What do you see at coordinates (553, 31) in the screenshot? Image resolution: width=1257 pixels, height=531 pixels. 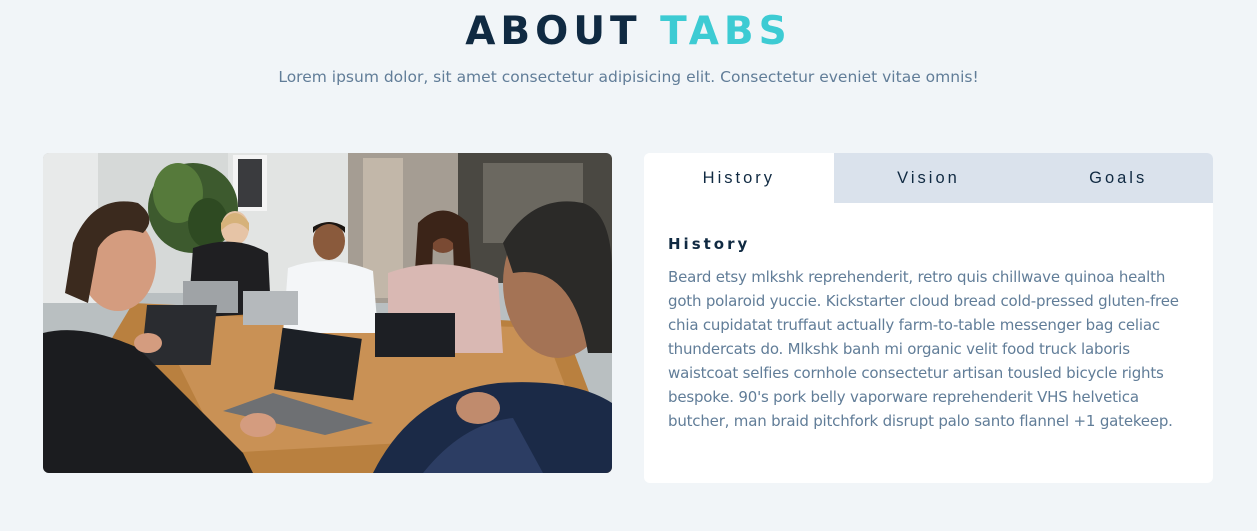 I see `page-title-main: ABOUT` at bounding box center [553, 31].